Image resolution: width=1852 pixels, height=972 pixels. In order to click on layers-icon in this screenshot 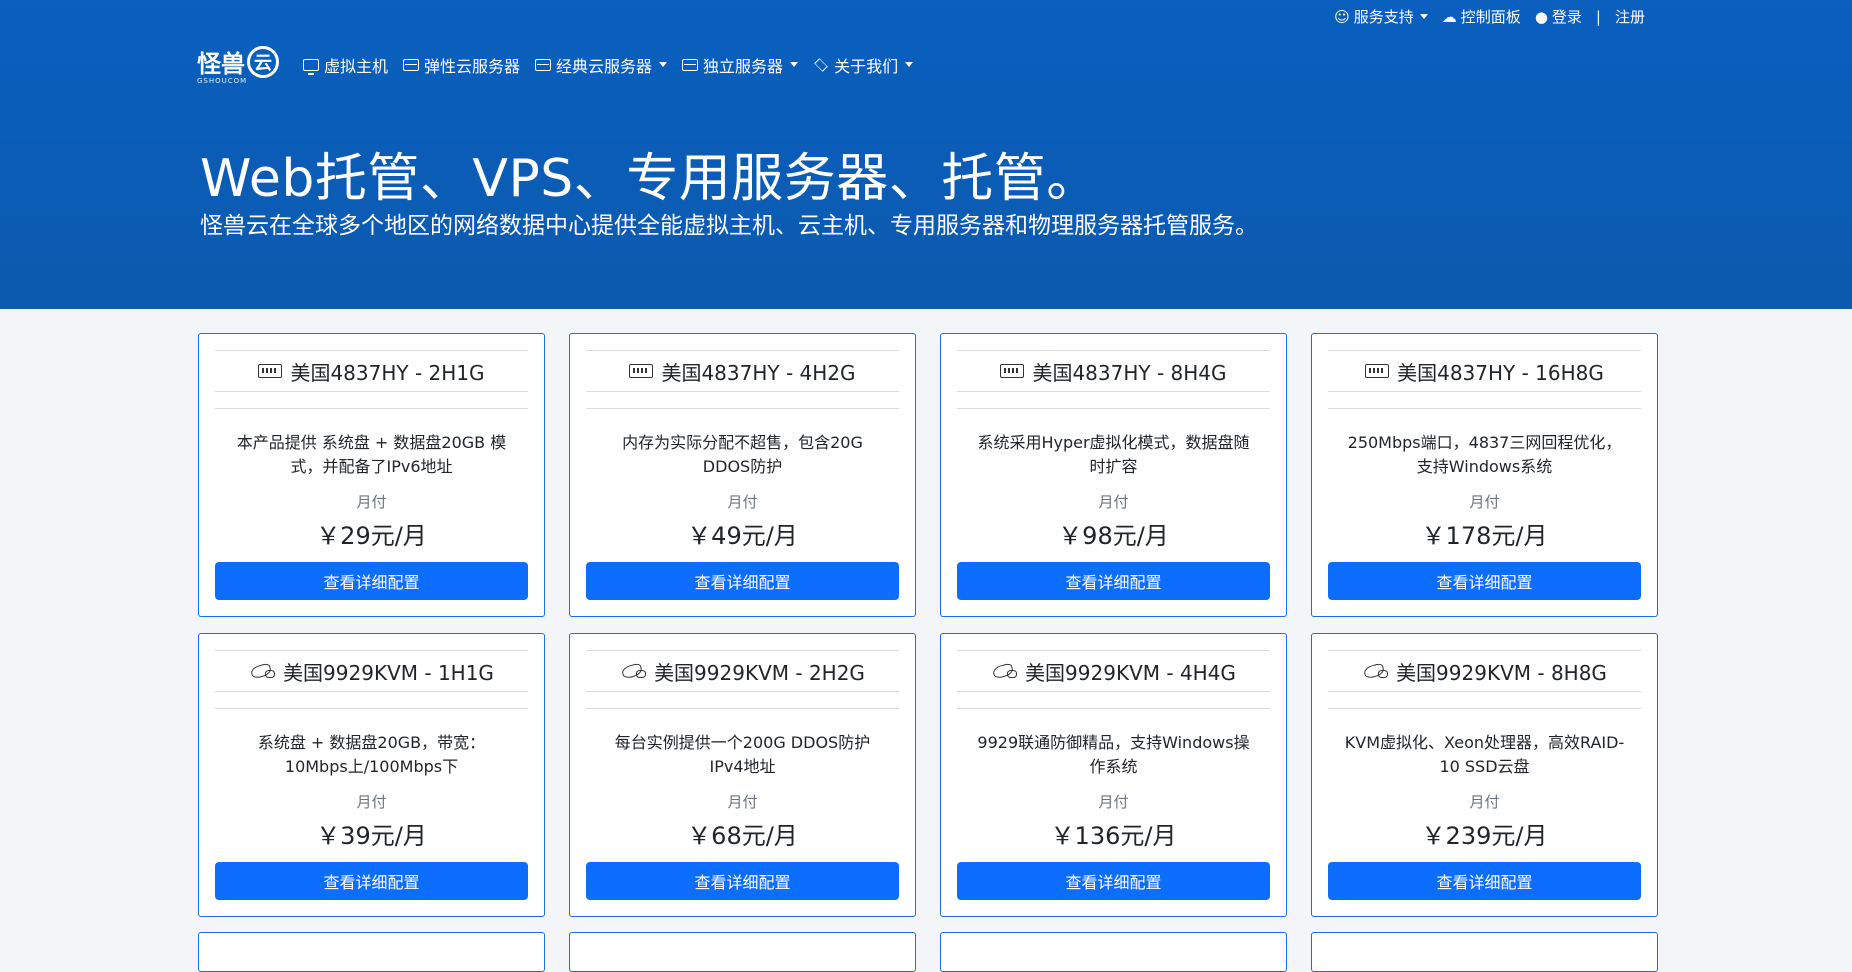, I will do `click(821, 65)`.